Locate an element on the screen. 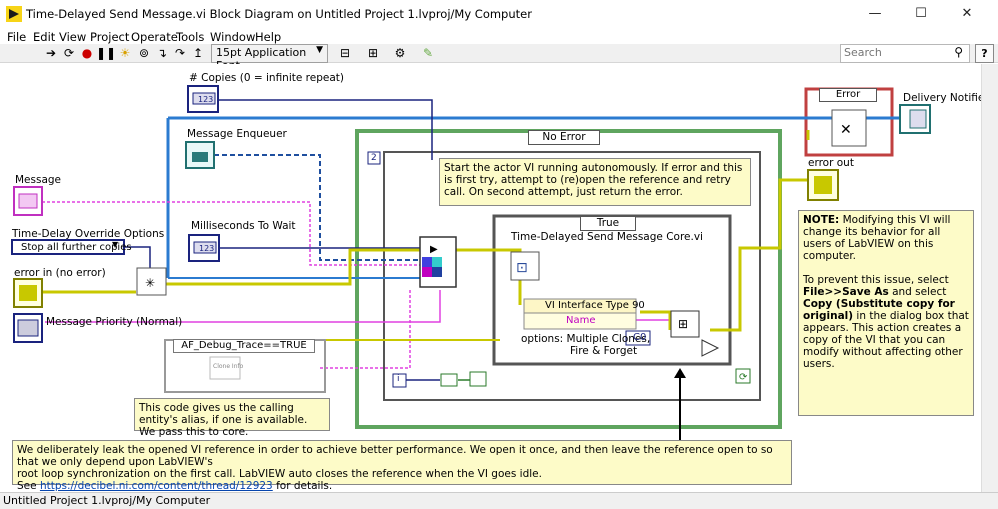  error-in-control is located at coordinates (28, 293).